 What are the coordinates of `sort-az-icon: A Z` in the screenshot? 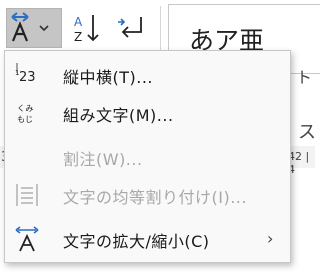 It's located at (86, 29).